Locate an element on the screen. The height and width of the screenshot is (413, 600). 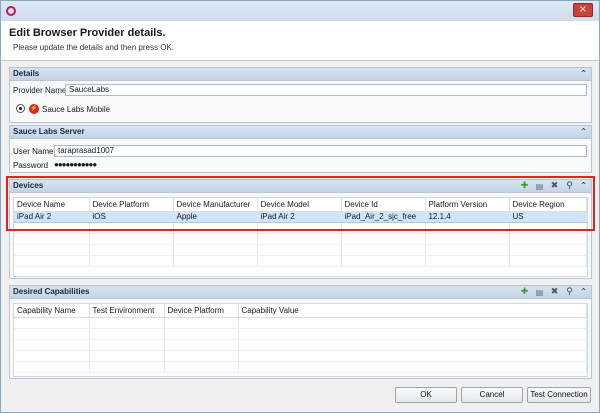
cancel-button: Cancel is located at coordinates (492, 395).